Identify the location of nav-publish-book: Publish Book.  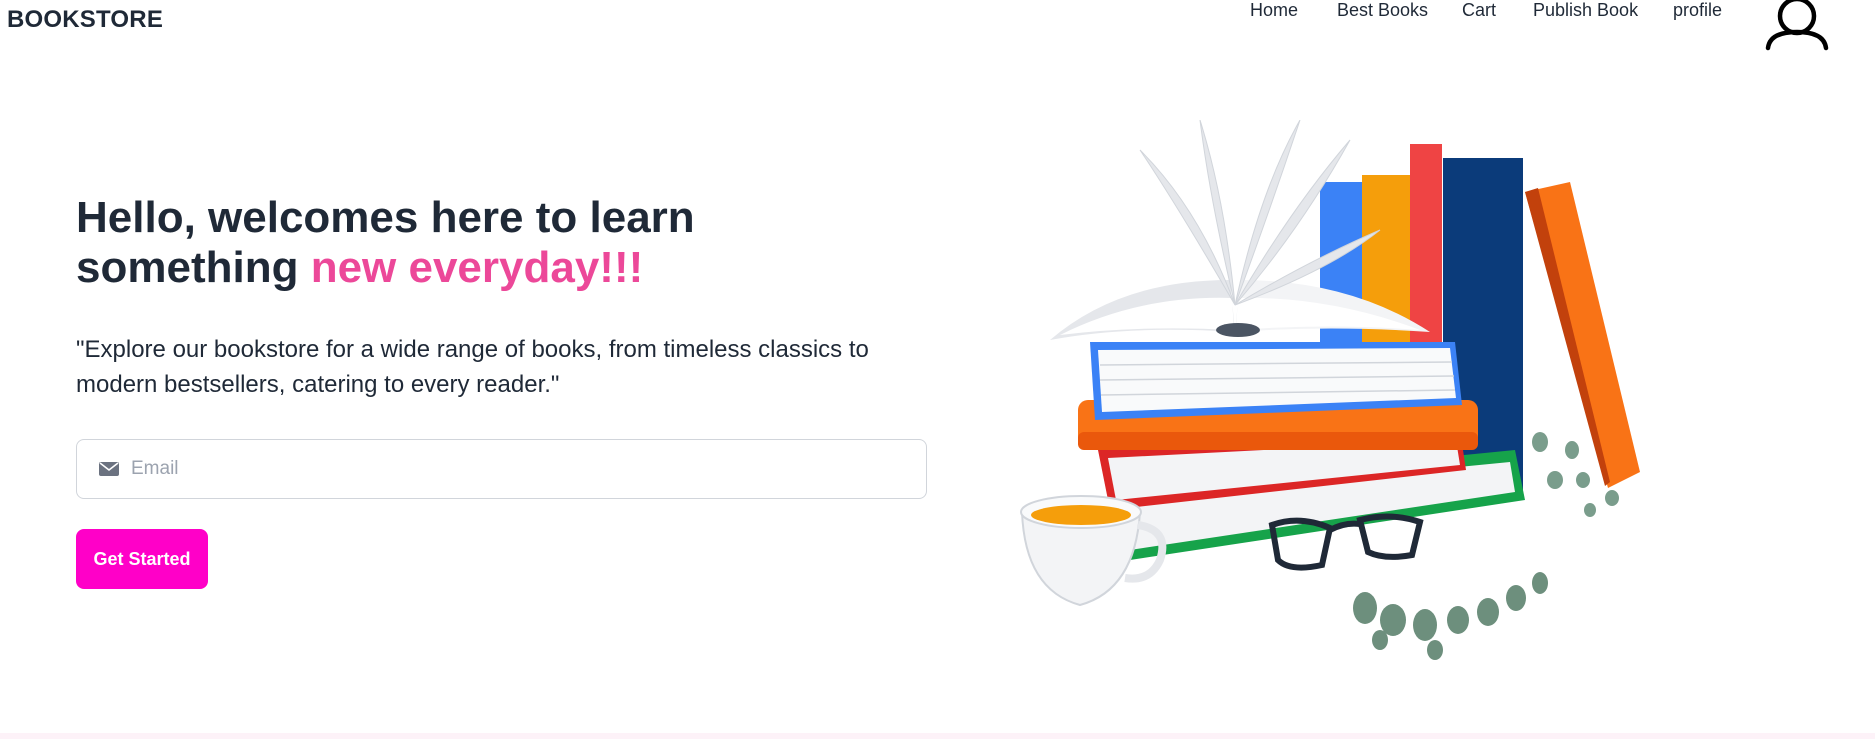
(1585, 10).